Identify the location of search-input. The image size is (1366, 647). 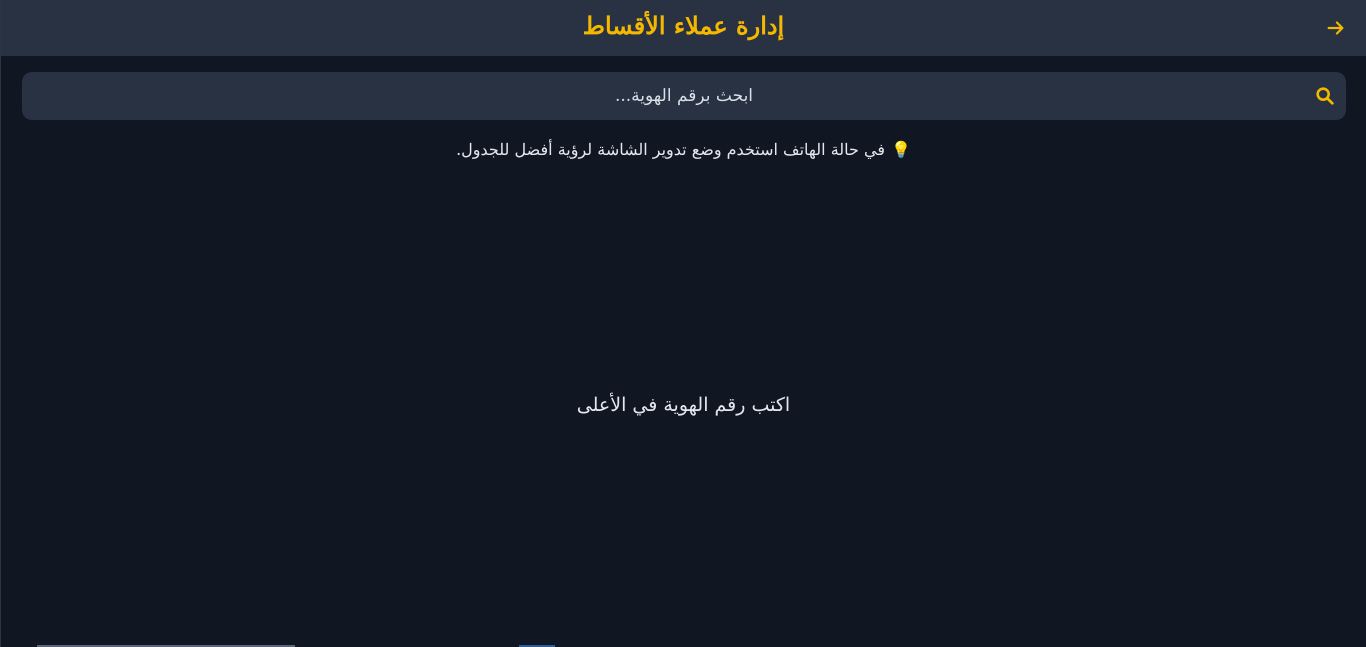
(684, 96).